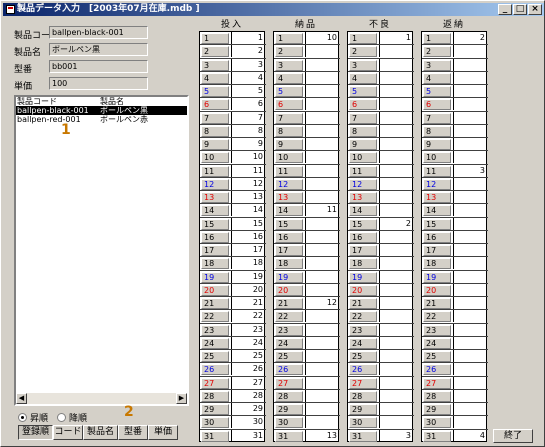 The image size is (545, 447). What do you see at coordinates (68, 432) in the screenshot?
I see `sort-by-code-button: コード` at bounding box center [68, 432].